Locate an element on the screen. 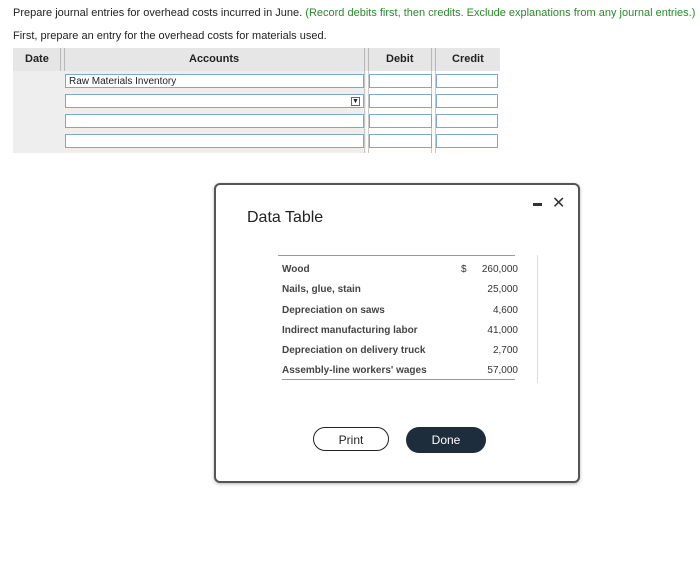  row-value: 57,000 is located at coordinates (502, 370).